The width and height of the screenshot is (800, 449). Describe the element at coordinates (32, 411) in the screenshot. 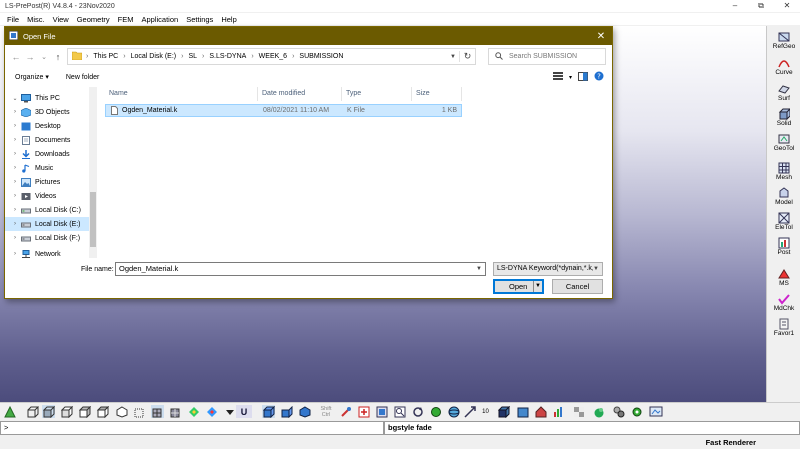

I see `cube-wire-icon` at that location.